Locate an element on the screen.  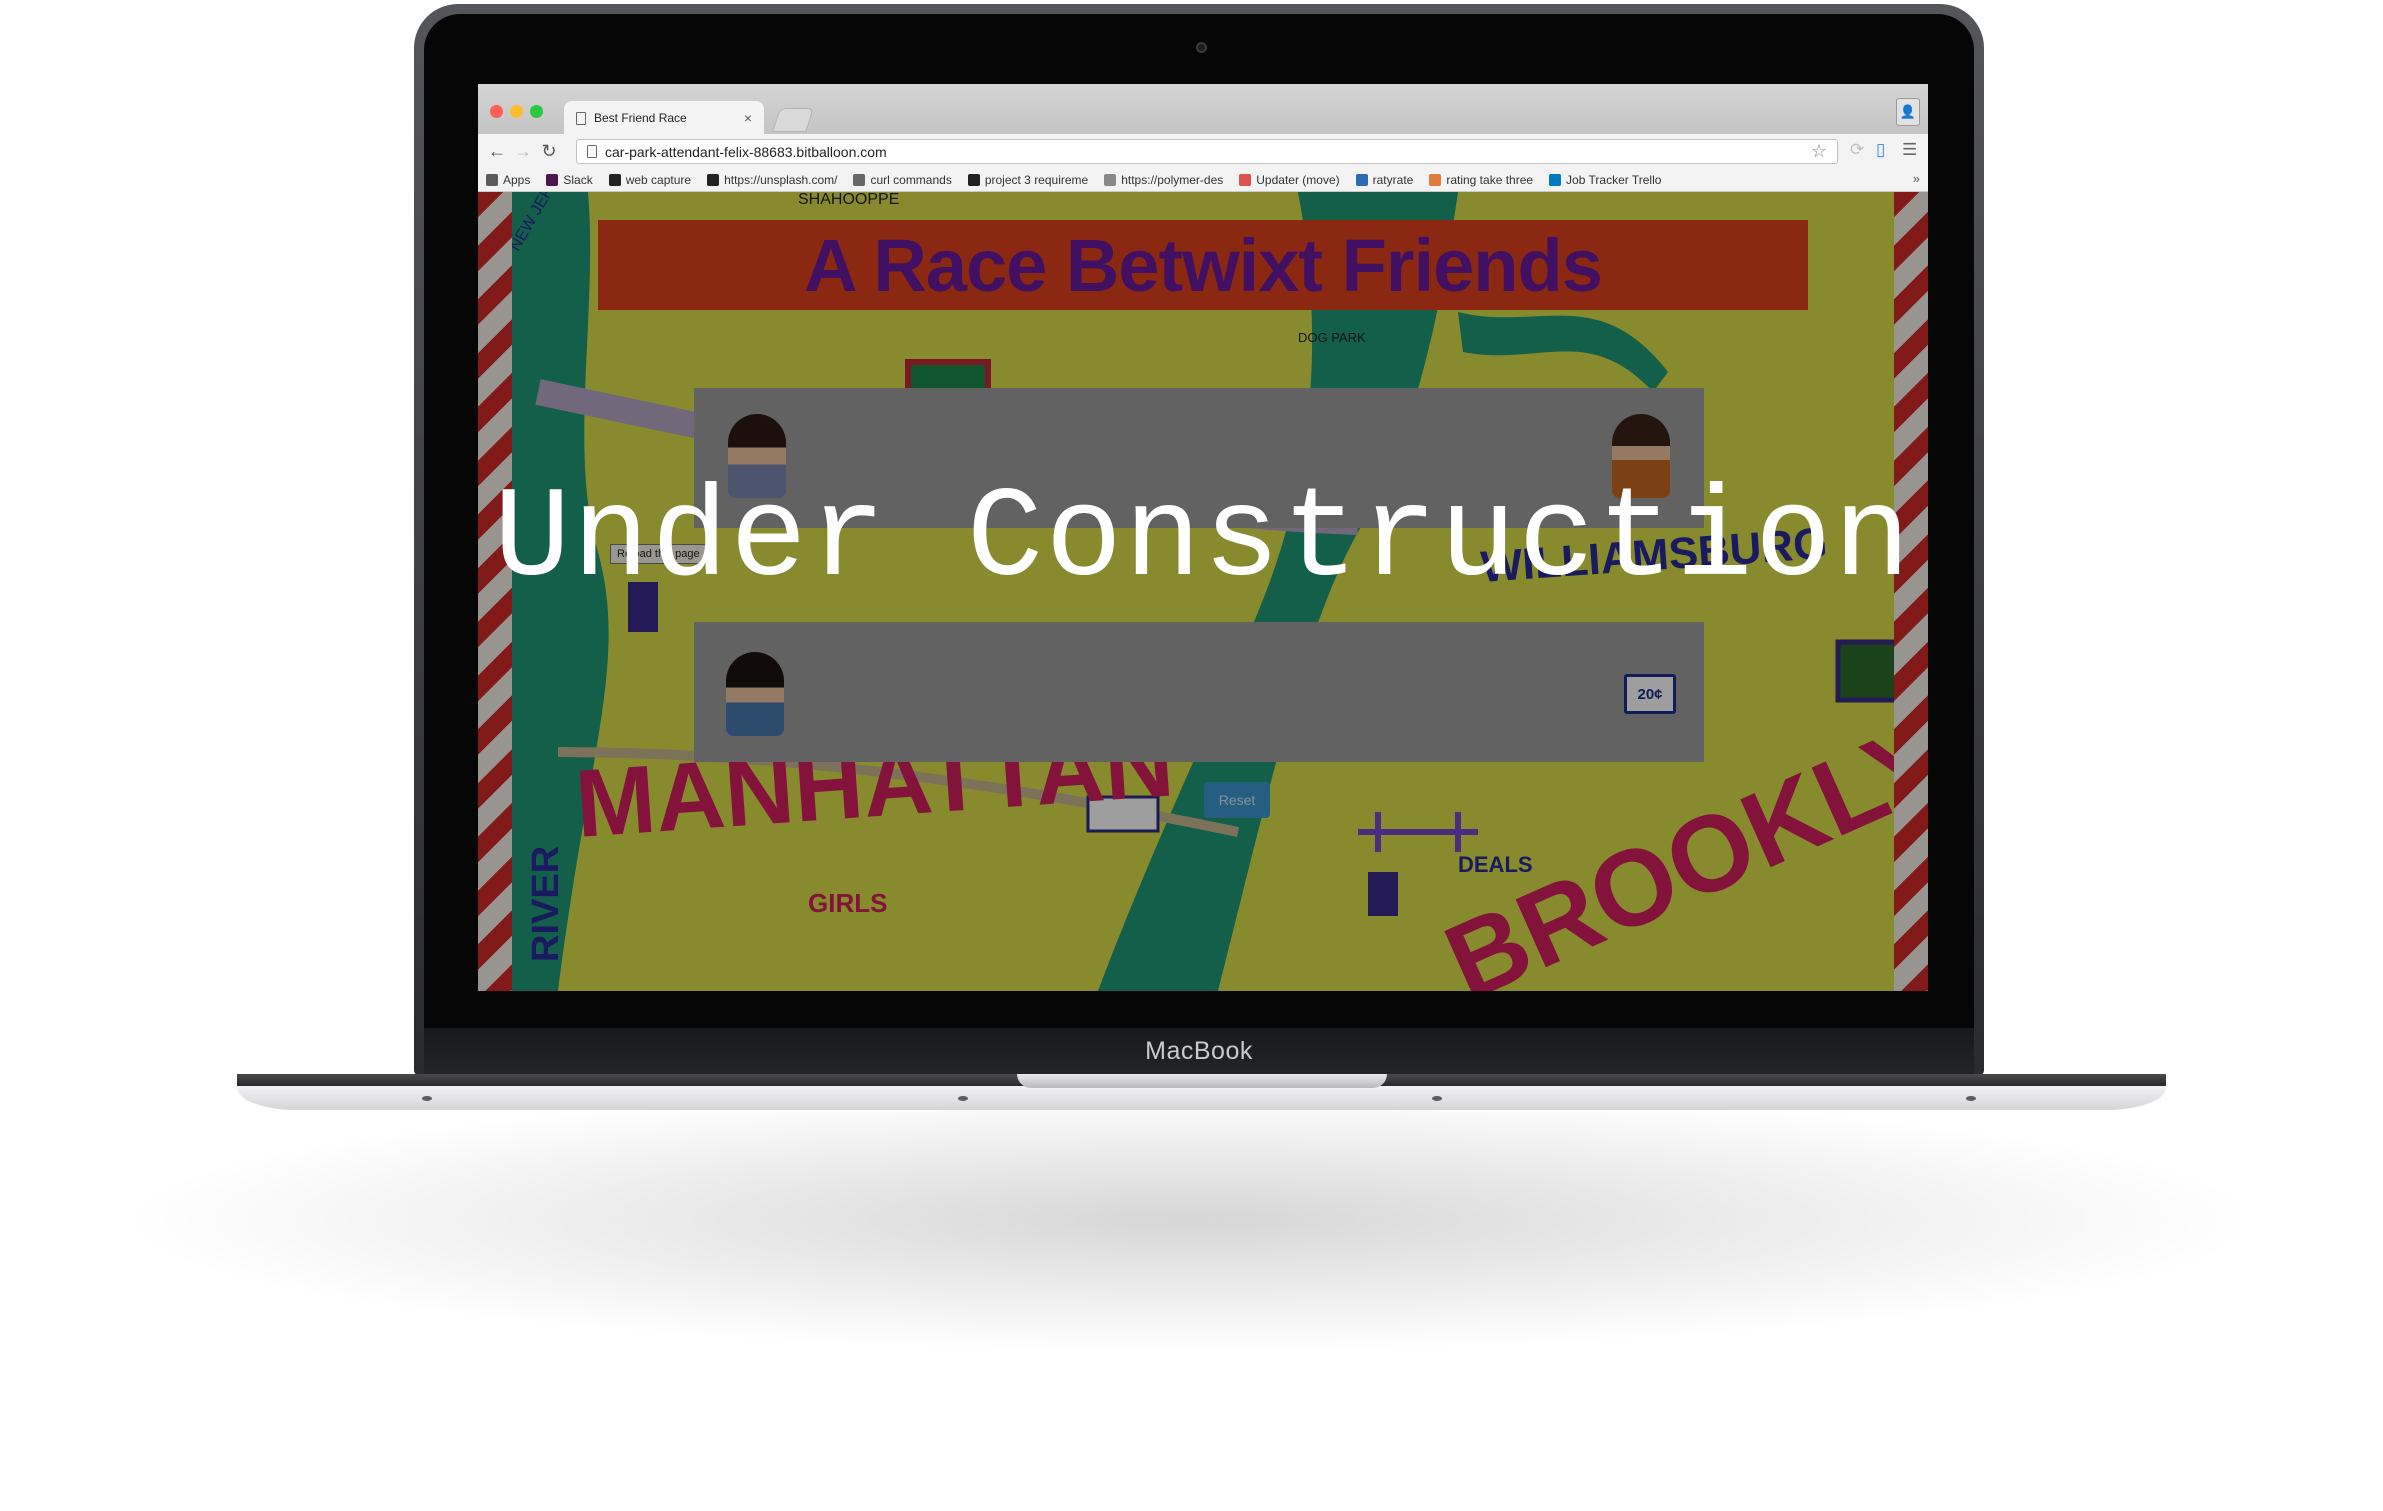
rating-icon is located at coordinates (1435, 179).